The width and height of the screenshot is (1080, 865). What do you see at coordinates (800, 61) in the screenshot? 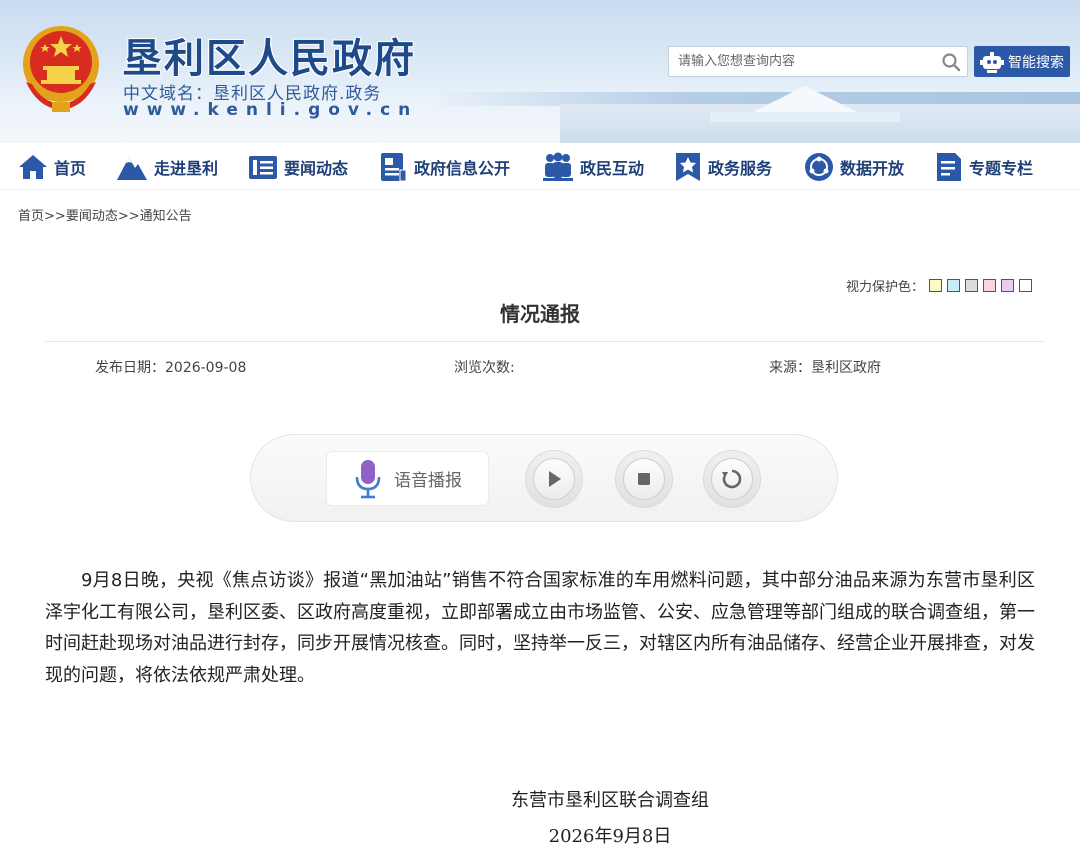
I see `search-input` at bounding box center [800, 61].